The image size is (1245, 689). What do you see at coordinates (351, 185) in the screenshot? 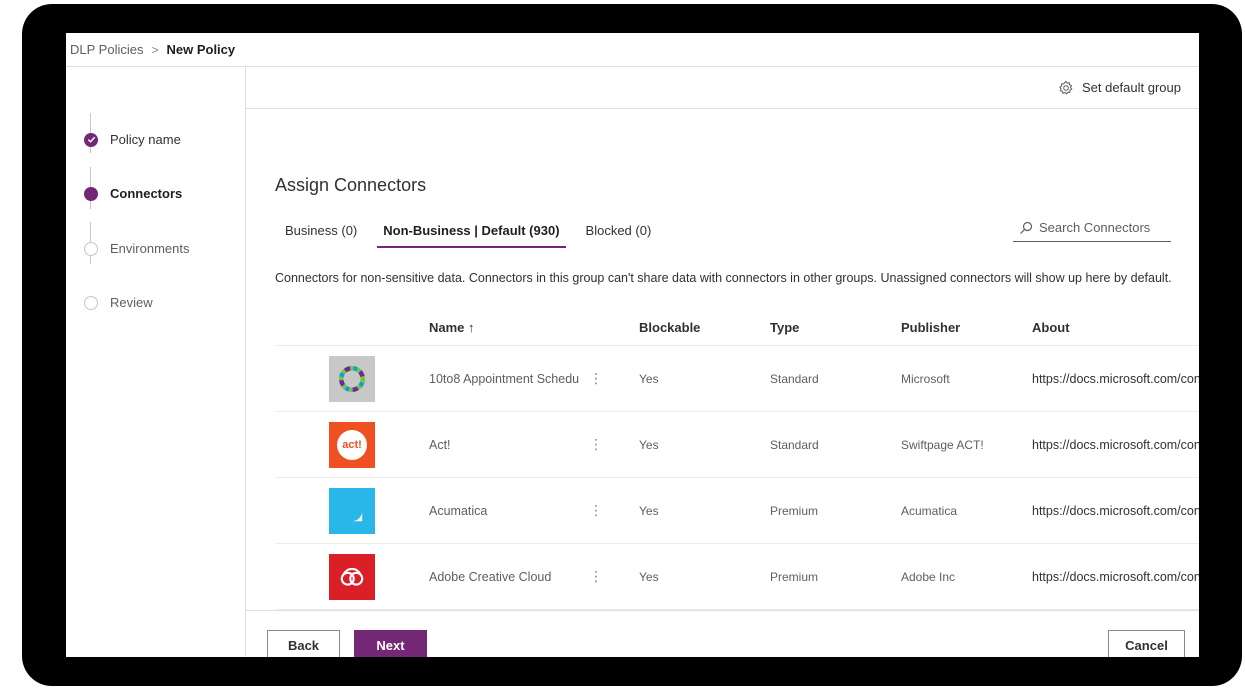
I see `page-title: Assign Connectors` at bounding box center [351, 185].